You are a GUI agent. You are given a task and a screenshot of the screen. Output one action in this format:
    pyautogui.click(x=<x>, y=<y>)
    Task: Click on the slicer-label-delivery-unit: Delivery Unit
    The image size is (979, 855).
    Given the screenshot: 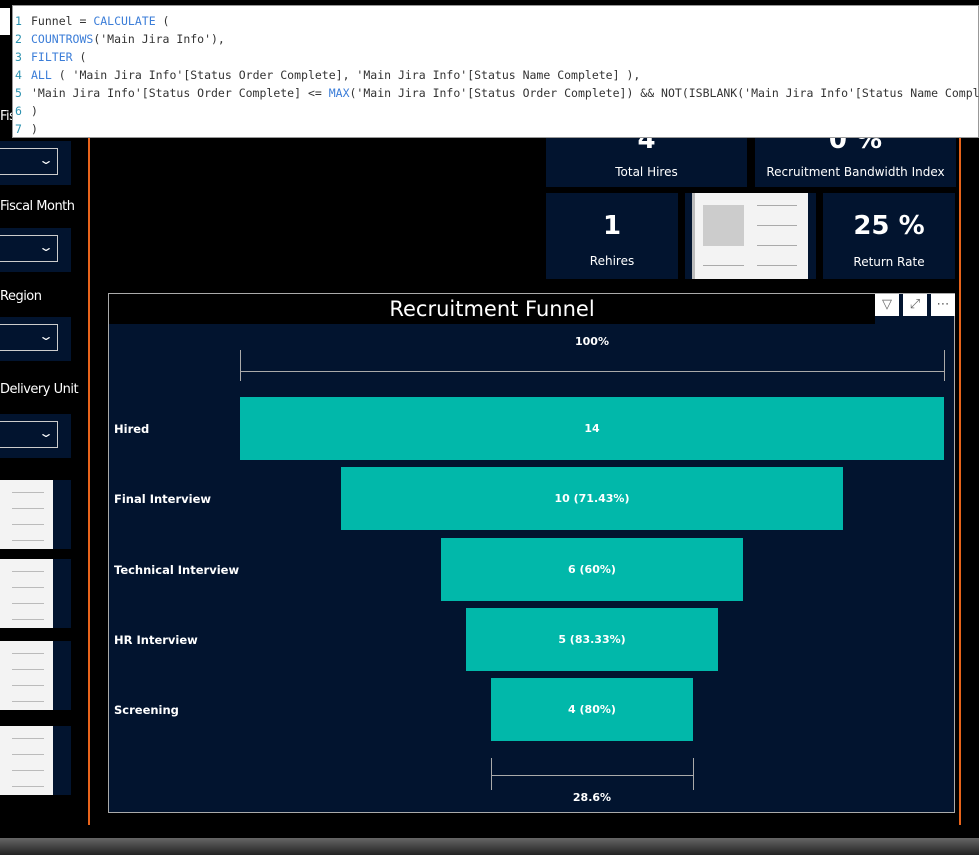 What is the action you would take?
    pyautogui.click(x=39, y=389)
    